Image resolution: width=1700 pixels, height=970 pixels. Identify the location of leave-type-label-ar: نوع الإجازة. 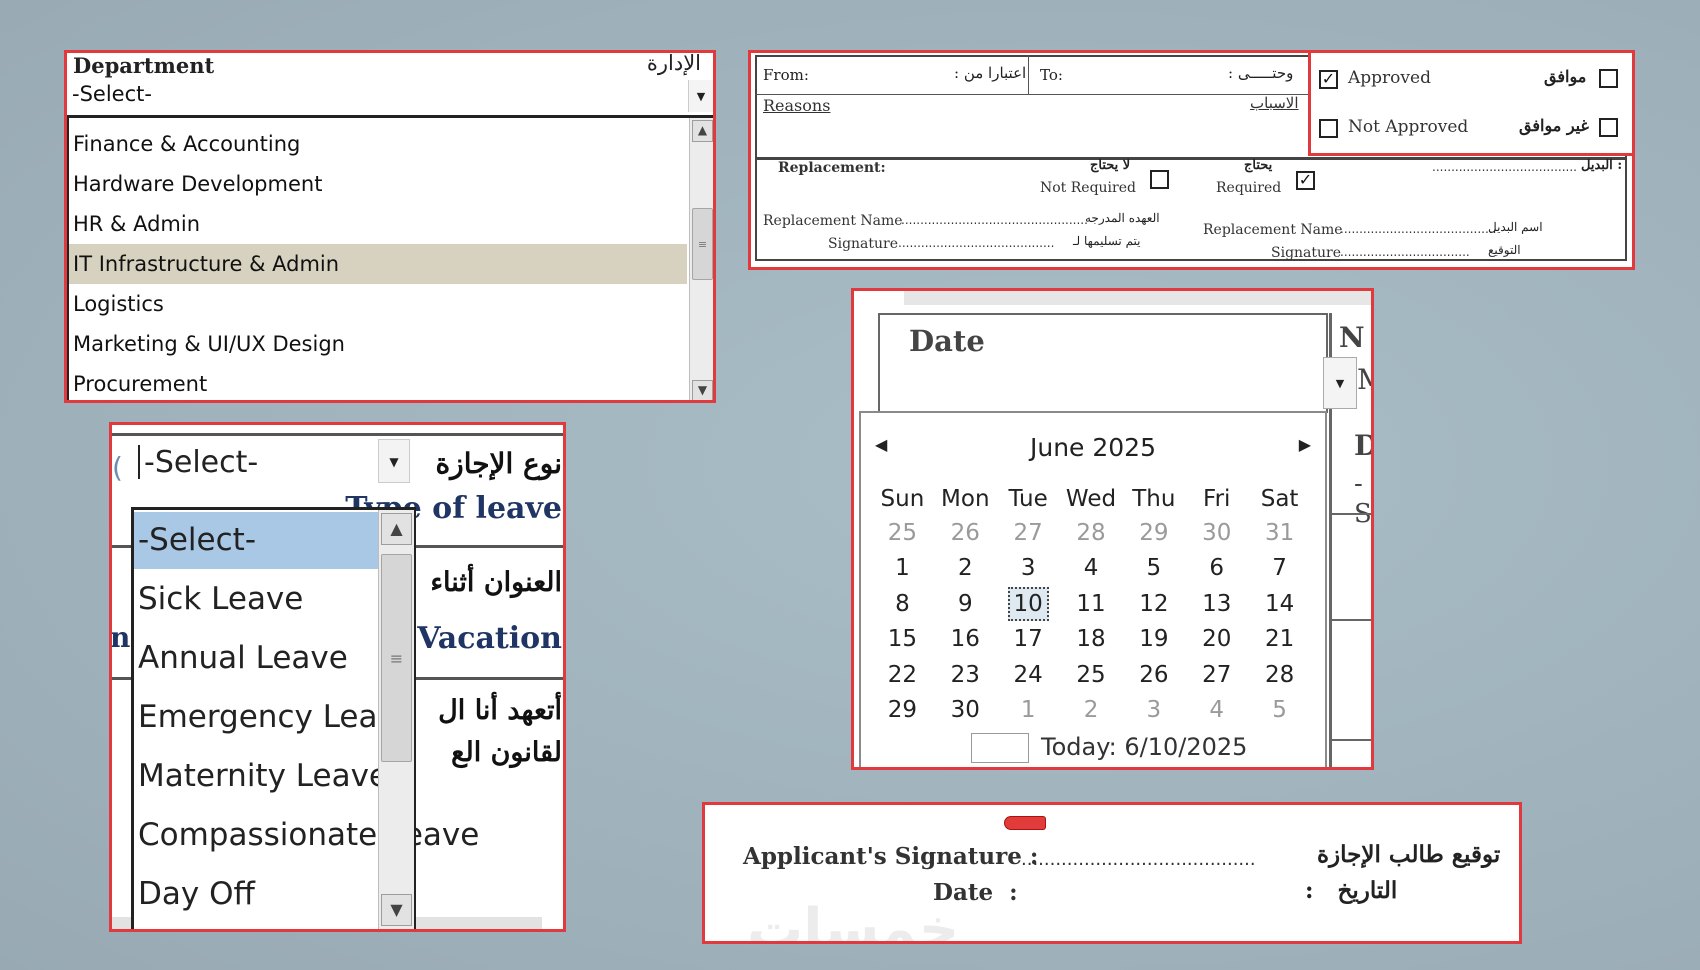
(499, 463).